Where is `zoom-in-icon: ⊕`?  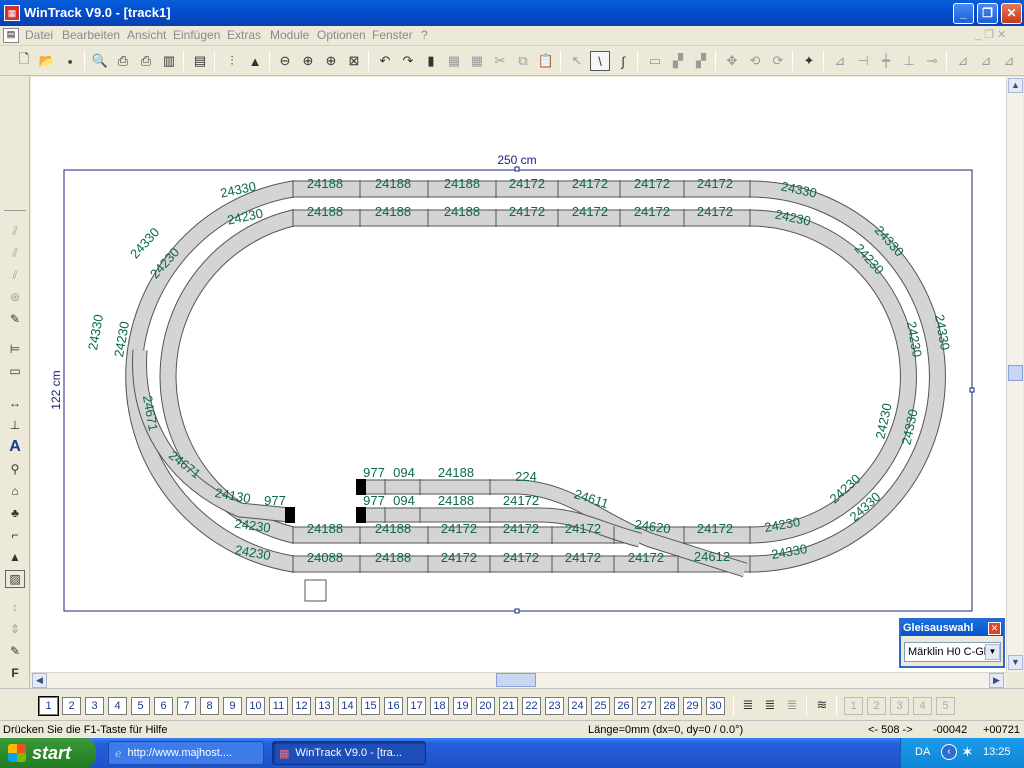
zoom-in-icon: ⊕ is located at coordinates (308, 61).